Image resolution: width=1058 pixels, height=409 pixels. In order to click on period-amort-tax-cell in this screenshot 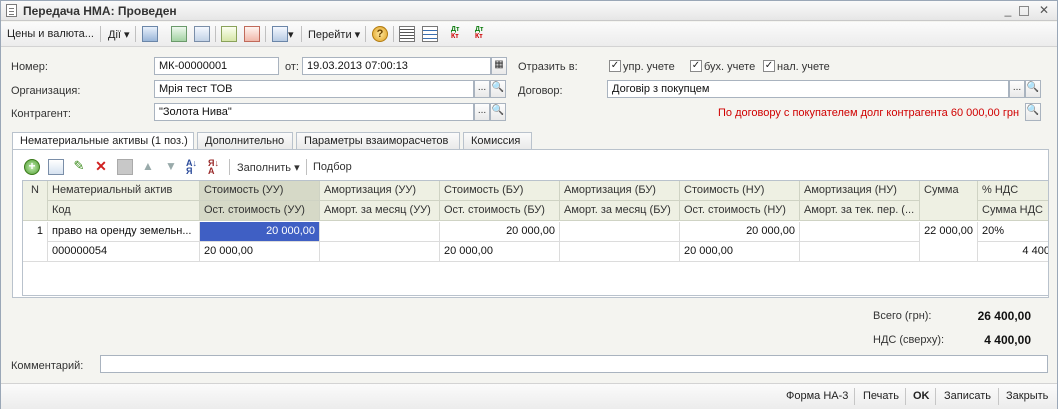, I will do `click(860, 252)`.